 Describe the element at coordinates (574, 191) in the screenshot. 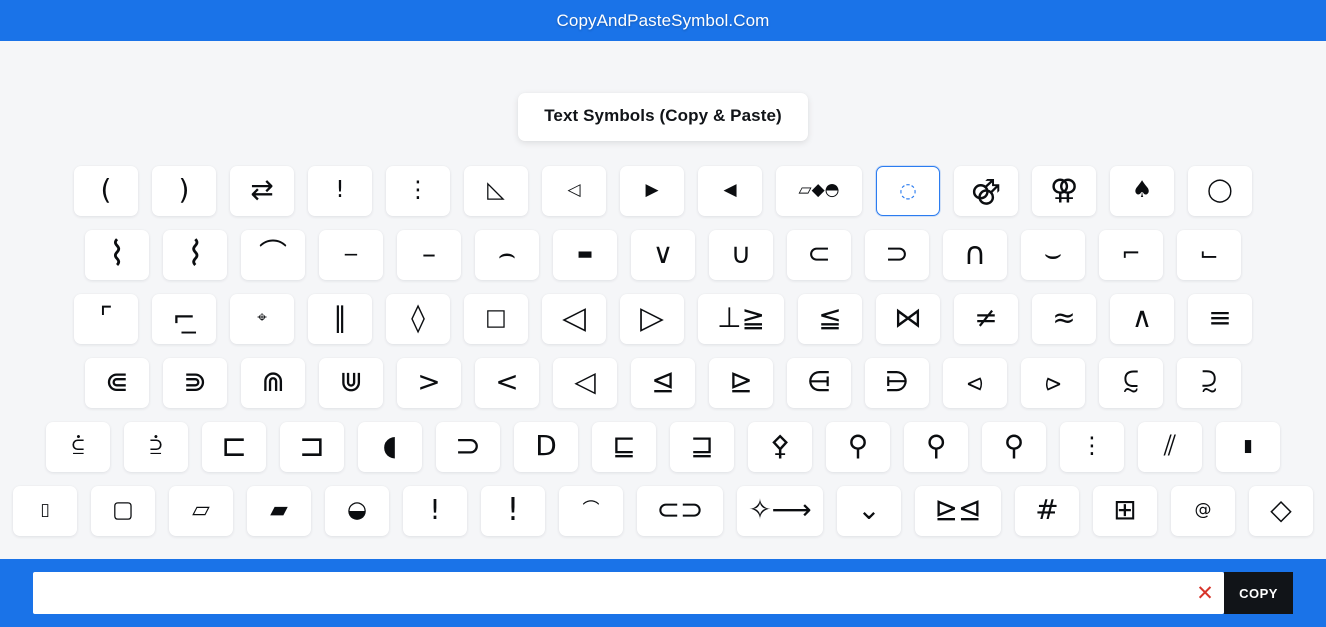

I see `symbol-white-left-triangle: ◁` at that location.